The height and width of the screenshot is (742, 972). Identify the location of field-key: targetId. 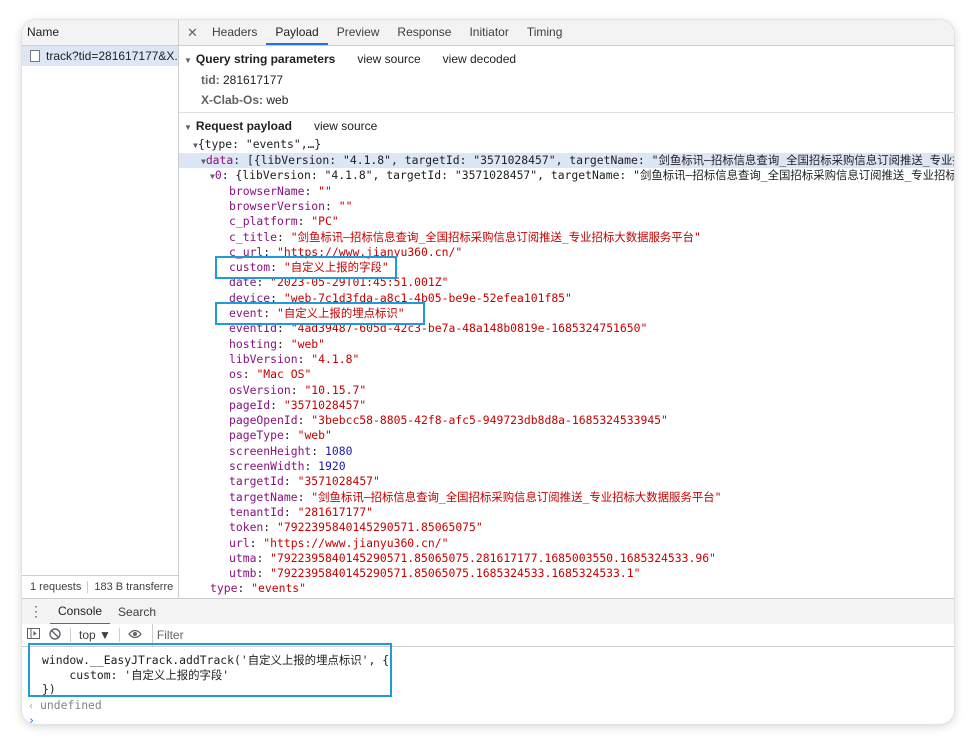
(256, 481).